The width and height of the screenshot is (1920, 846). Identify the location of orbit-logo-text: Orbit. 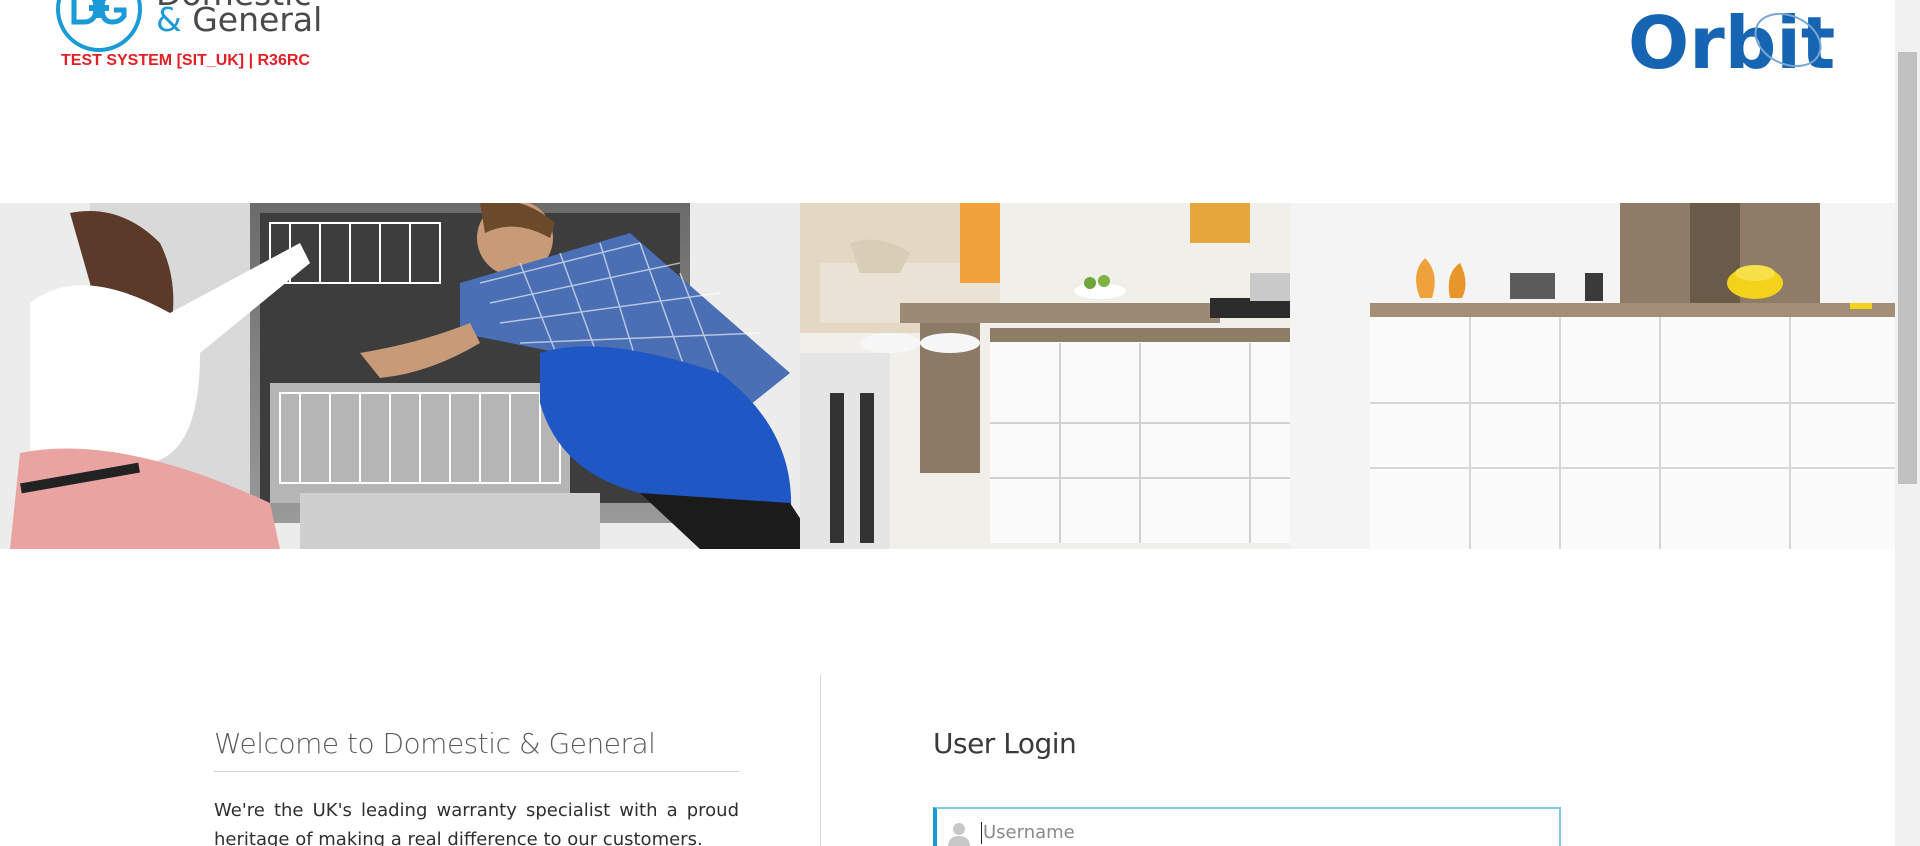
(1731, 43).